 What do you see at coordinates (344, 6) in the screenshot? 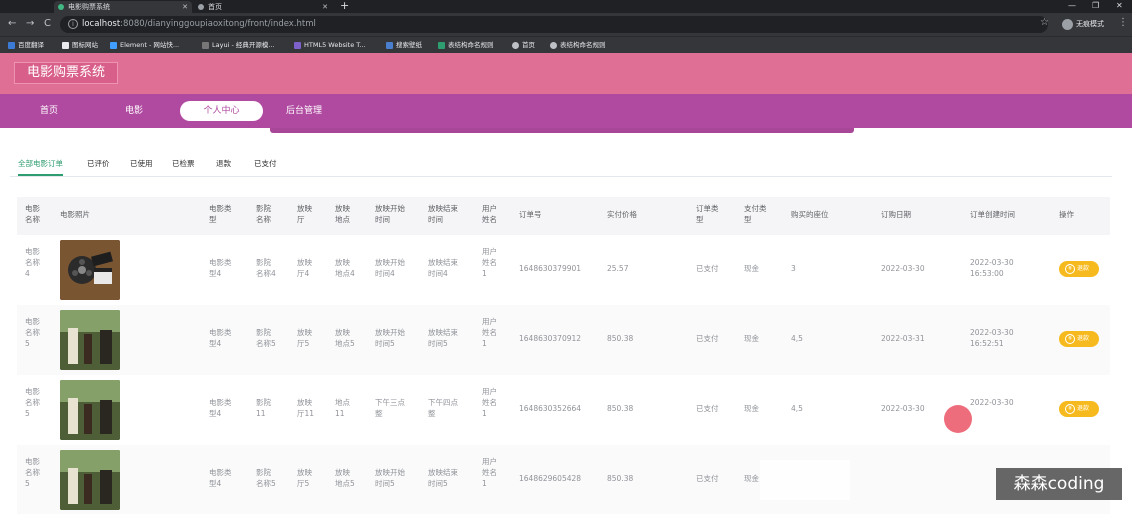
I see `new-tab-icon: +` at bounding box center [344, 6].